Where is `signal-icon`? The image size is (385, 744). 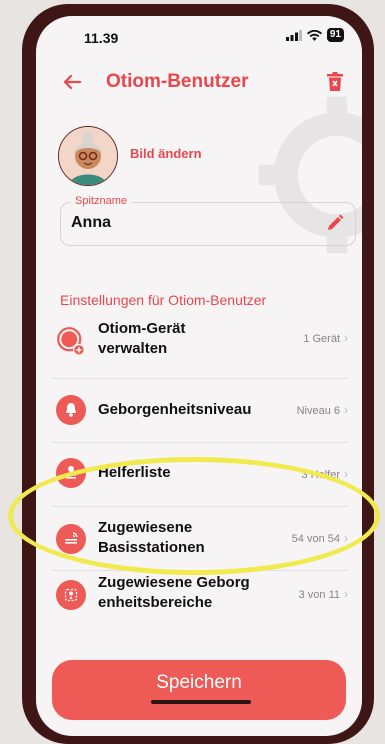 signal-icon is located at coordinates (293, 35).